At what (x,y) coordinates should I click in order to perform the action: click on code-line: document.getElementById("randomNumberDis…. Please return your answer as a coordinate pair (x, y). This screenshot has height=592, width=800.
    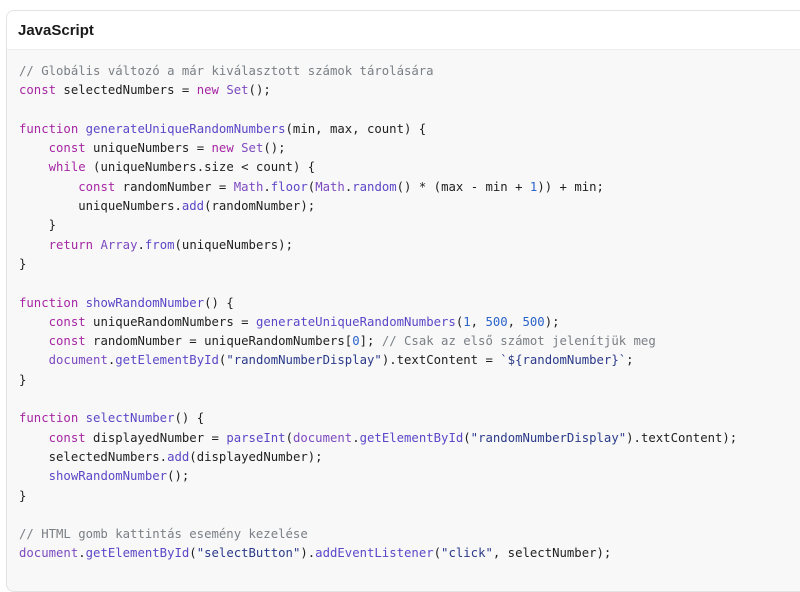
    Looking at the image, I should click on (409, 360).